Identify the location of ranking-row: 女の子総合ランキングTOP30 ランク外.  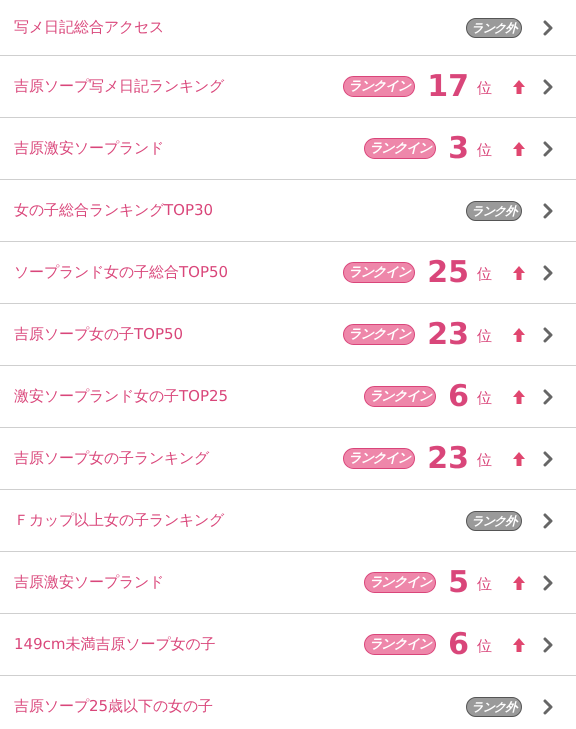
(288, 211).